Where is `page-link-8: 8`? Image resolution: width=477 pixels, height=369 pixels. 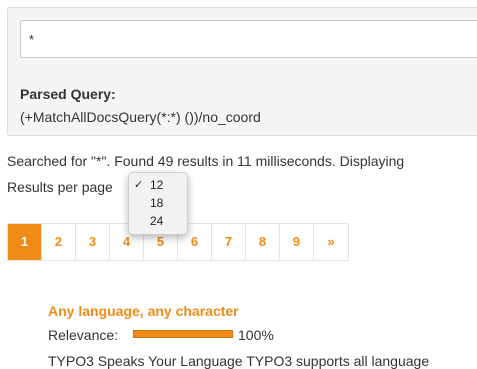
page-link-8: 8 is located at coordinates (263, 242).